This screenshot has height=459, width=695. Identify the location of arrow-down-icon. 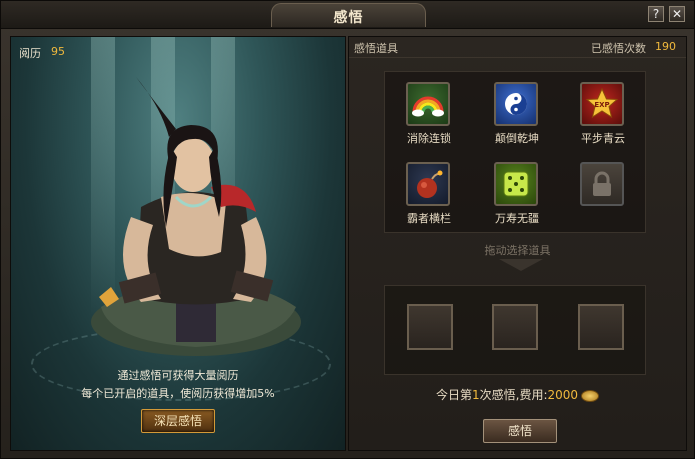
(521, 265).